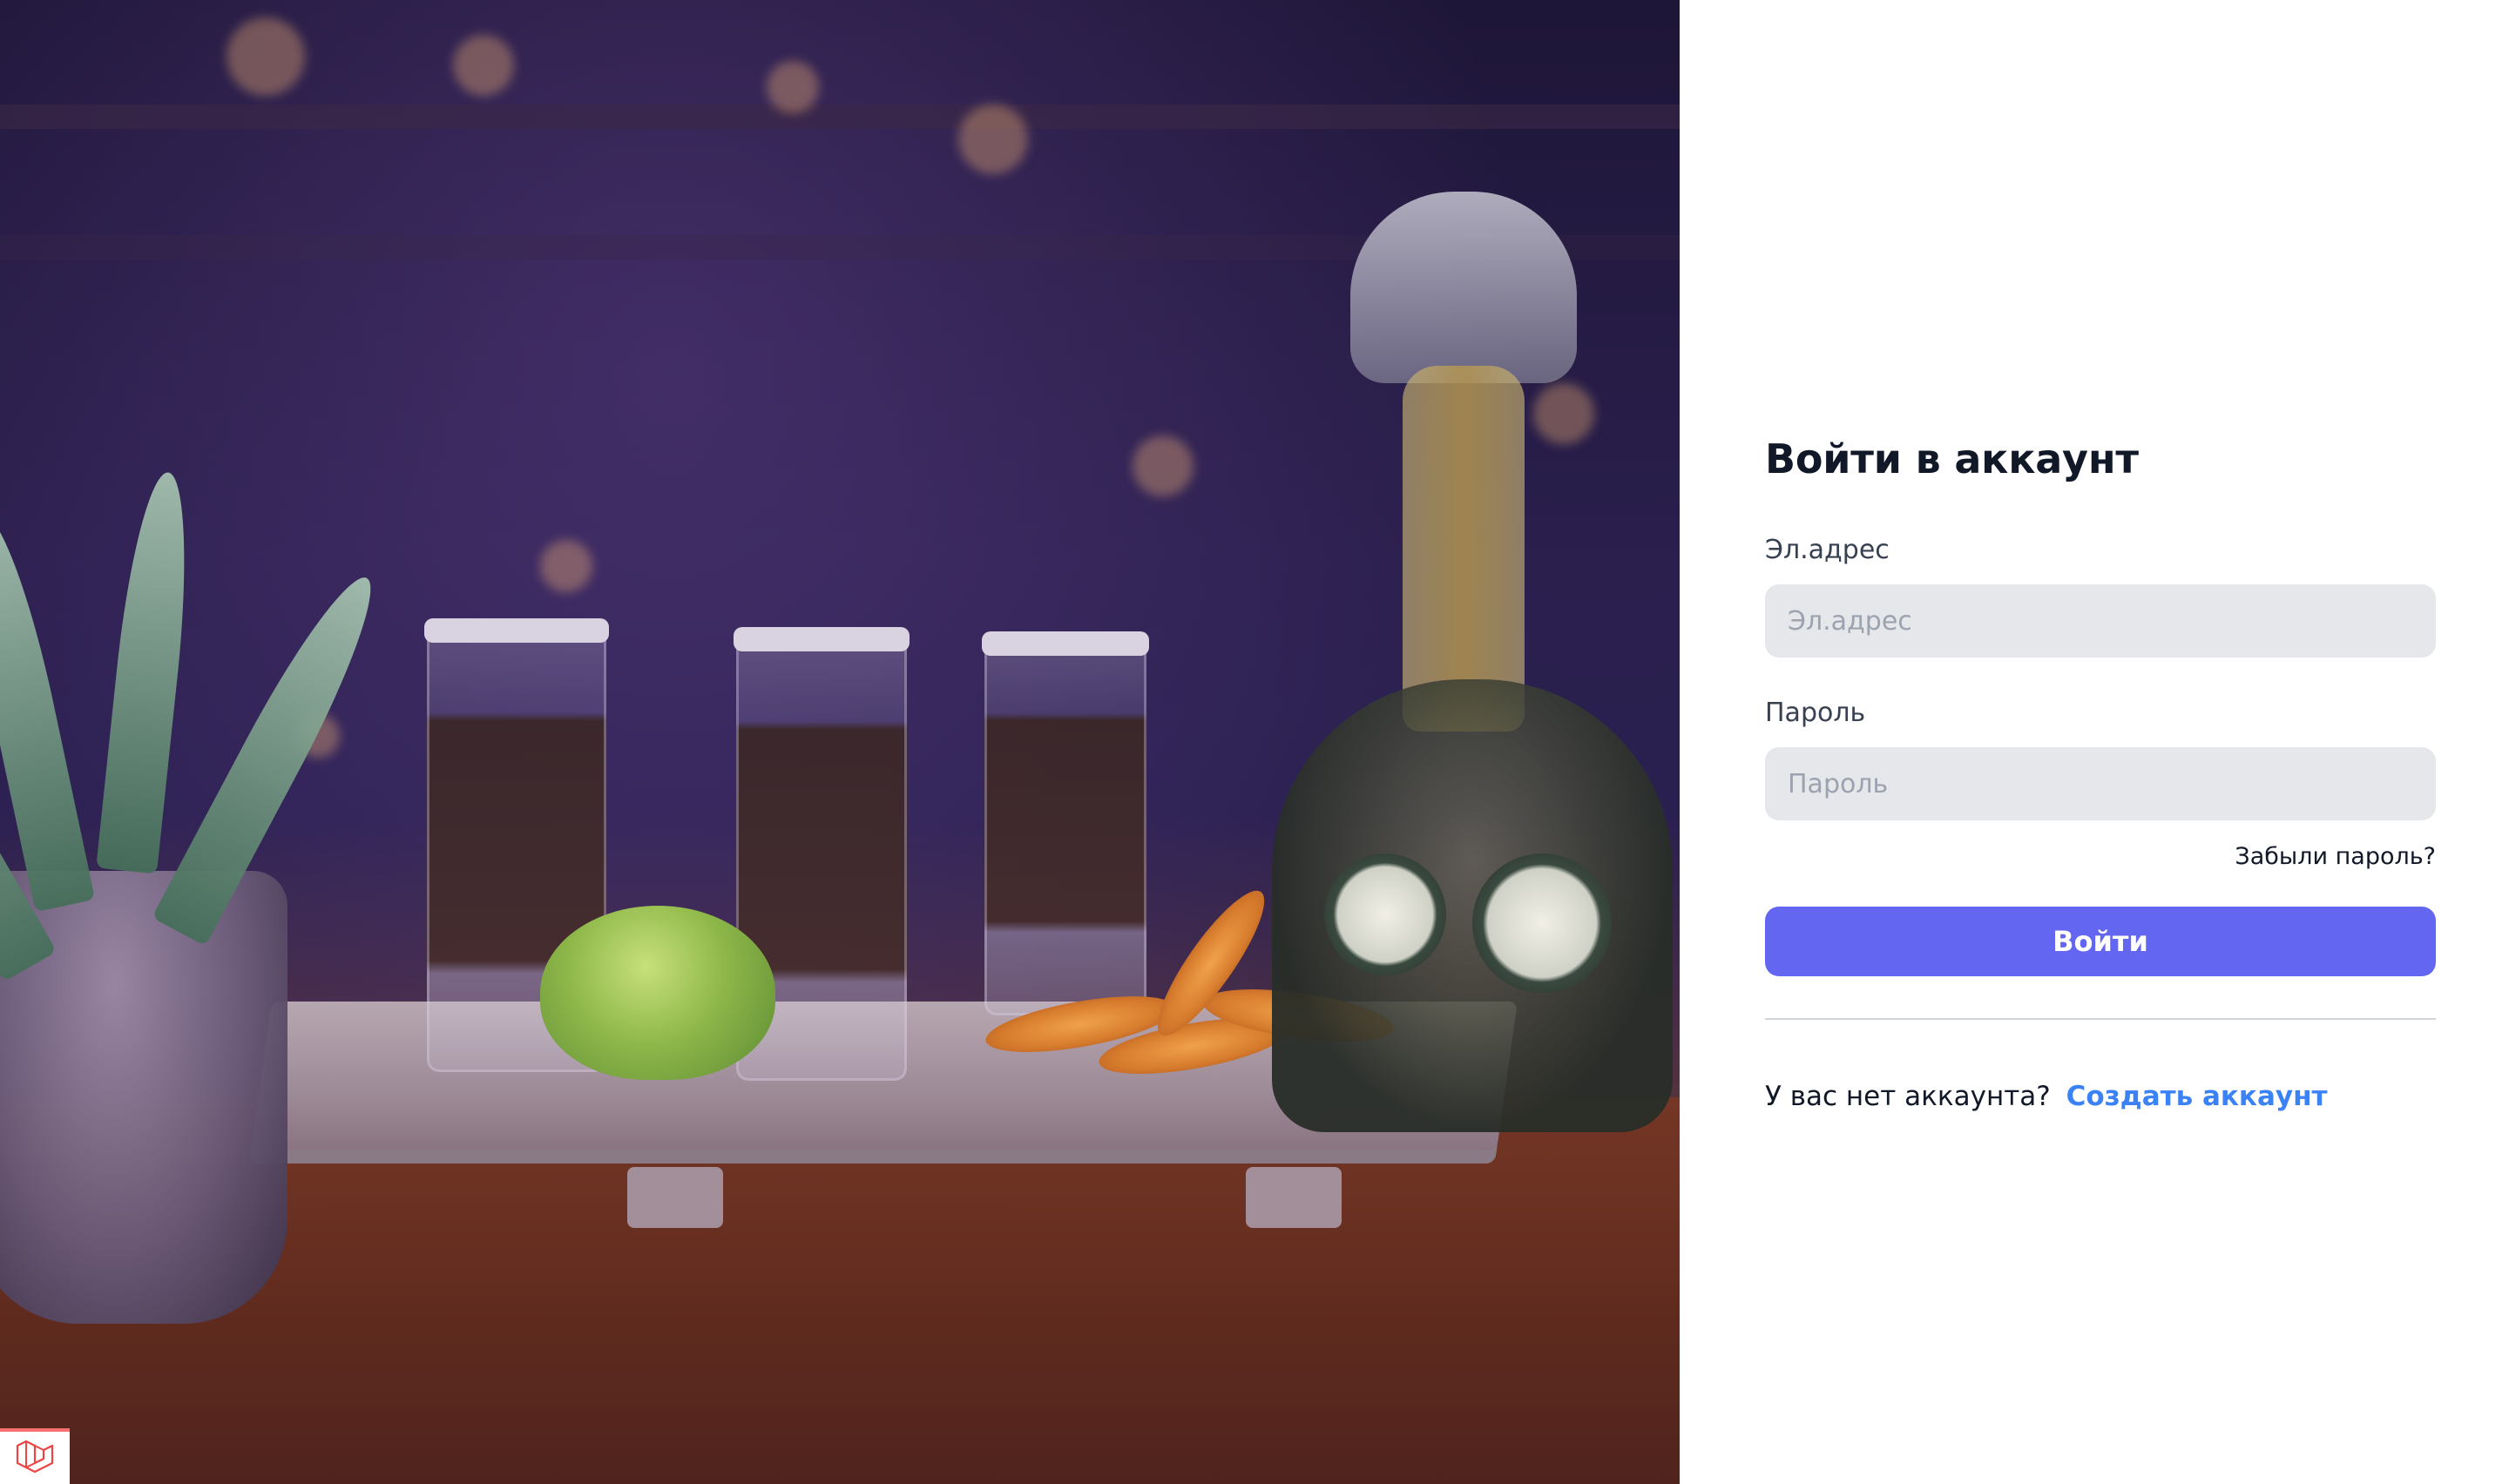 The width and height of the screenshot is (2509, 1484). What do you see at coordinates (1827, 550) in the screenshot?
I see `email-label: Эл.адрес` at bounding box center [1827, 550].